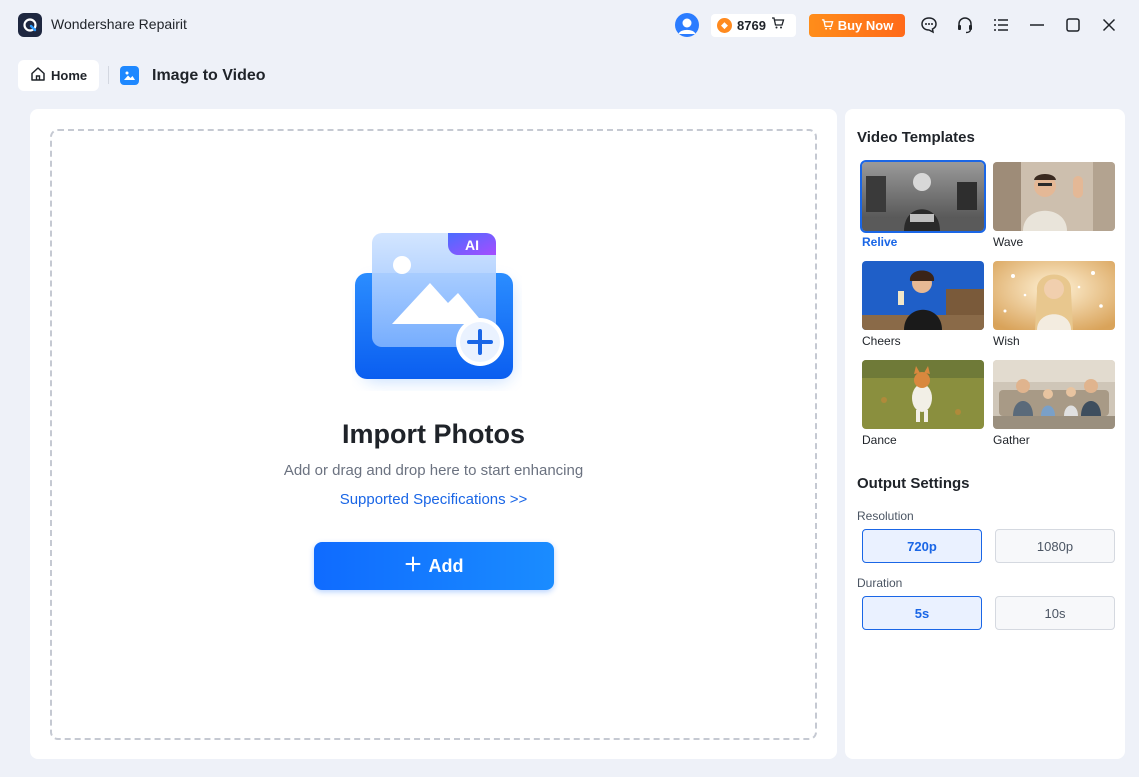 The height and width of the screenshot is (777, 1139). Describe the element at coordinates (1055, 546) in the screenshot. I see `resolution-option-1080p: 1080p` at that location.